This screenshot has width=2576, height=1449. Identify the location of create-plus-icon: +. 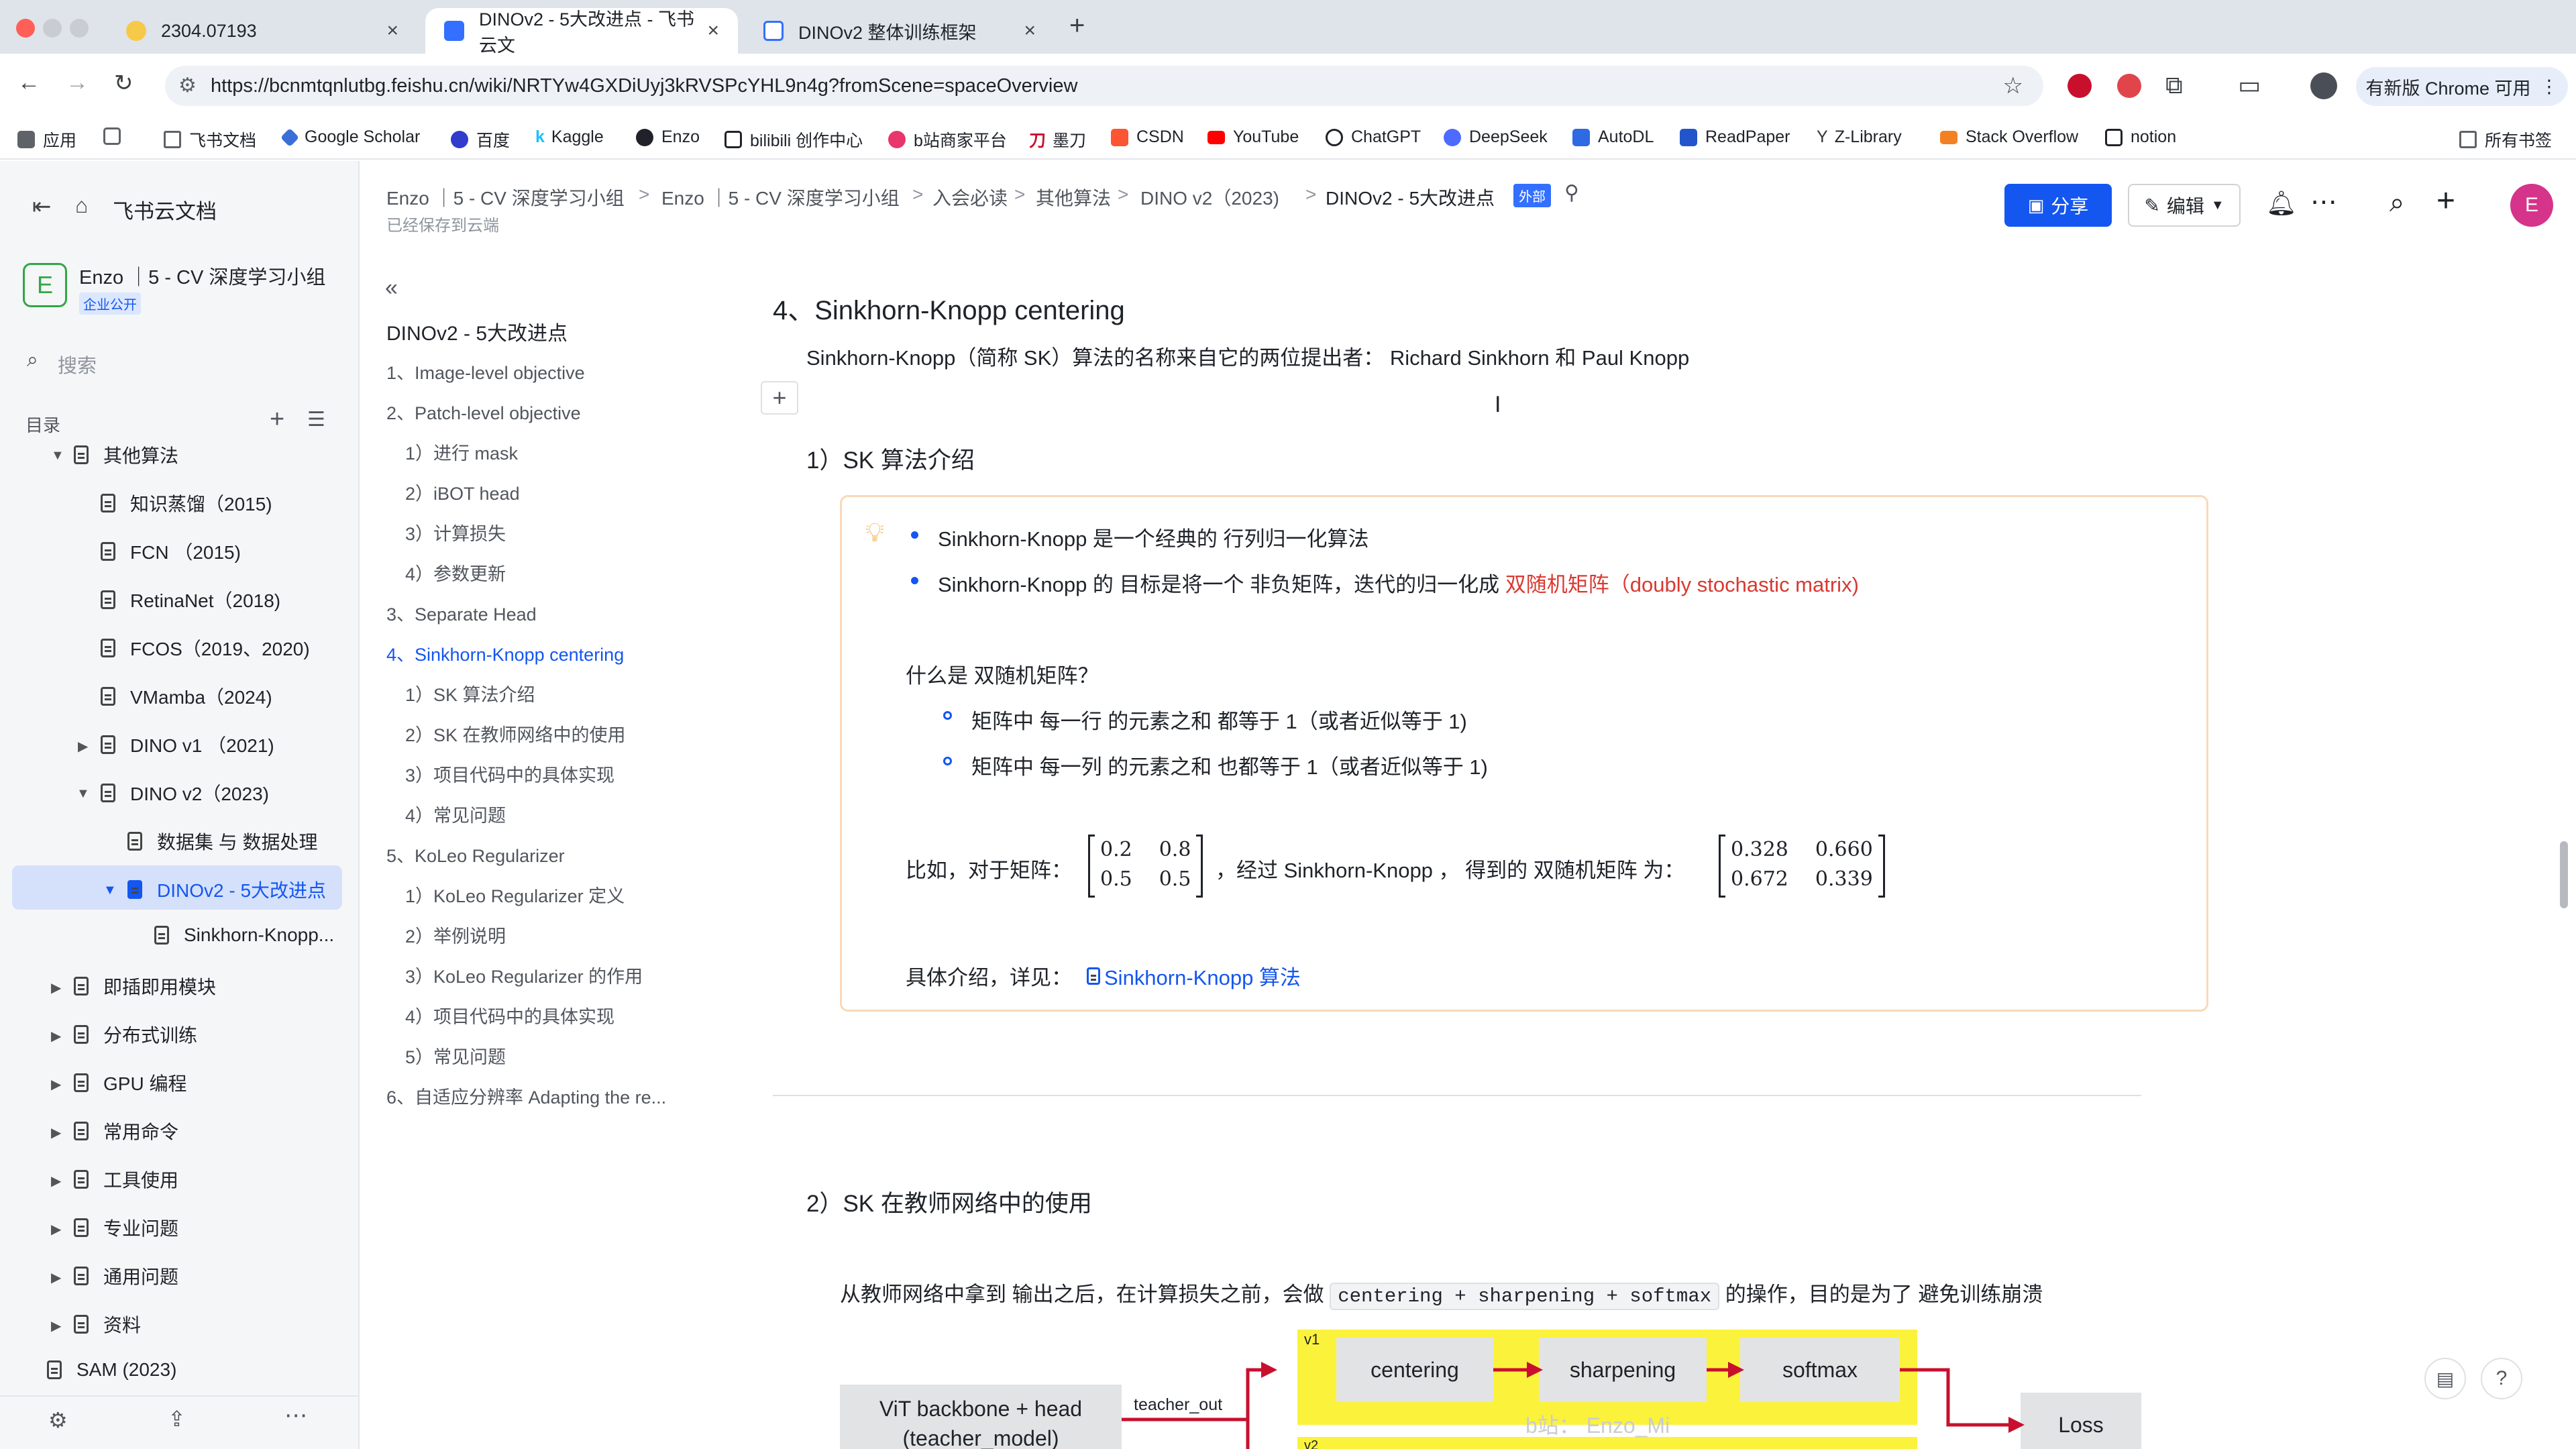
(2445, 200).